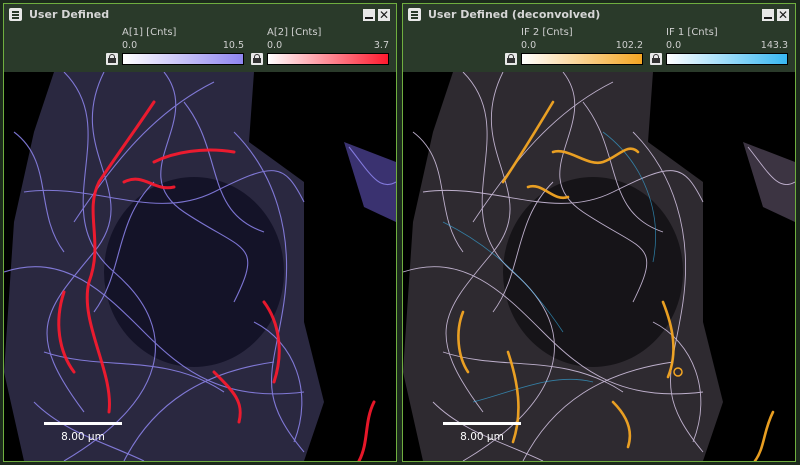  Describe the element at coordinates (233, 45) in the screenshot. I see `channel-max: 10.5` at that location.